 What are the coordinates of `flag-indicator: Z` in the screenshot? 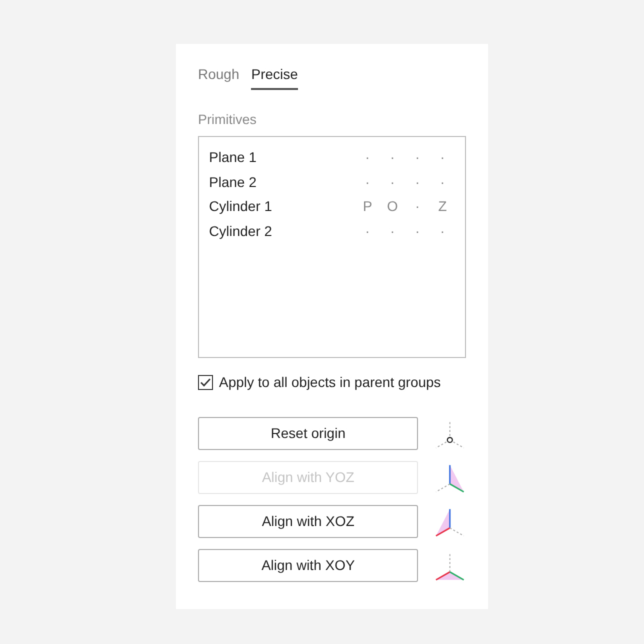 It's located at (442, 206).